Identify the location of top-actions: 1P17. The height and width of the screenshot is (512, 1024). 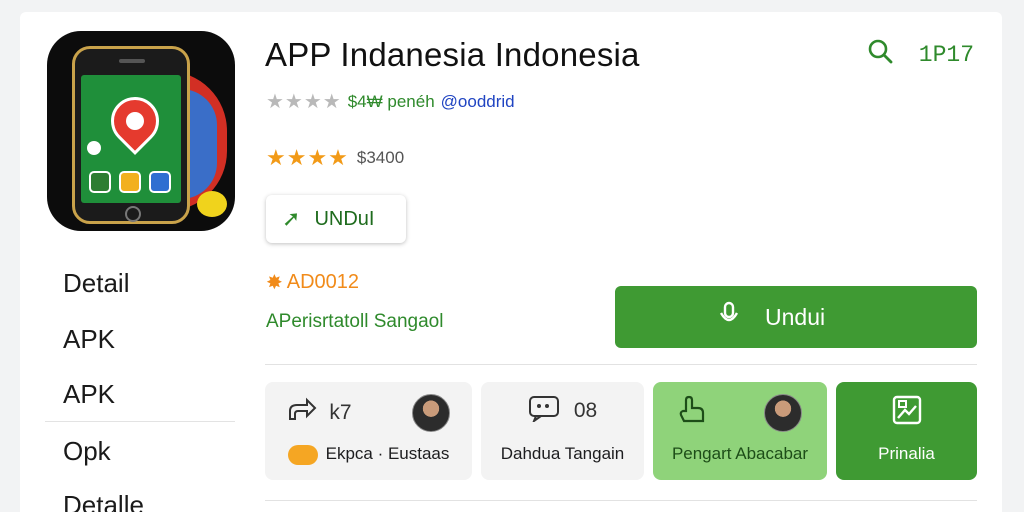
(920, 54).